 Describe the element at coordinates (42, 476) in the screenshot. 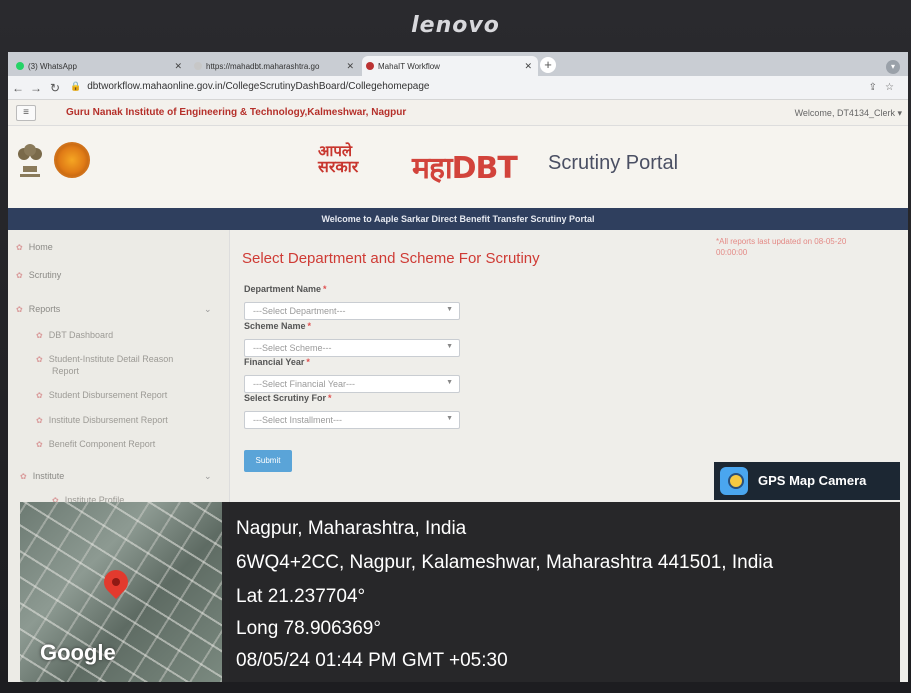

I see `sidebar-item-institute: ✿ Institute` at that location.